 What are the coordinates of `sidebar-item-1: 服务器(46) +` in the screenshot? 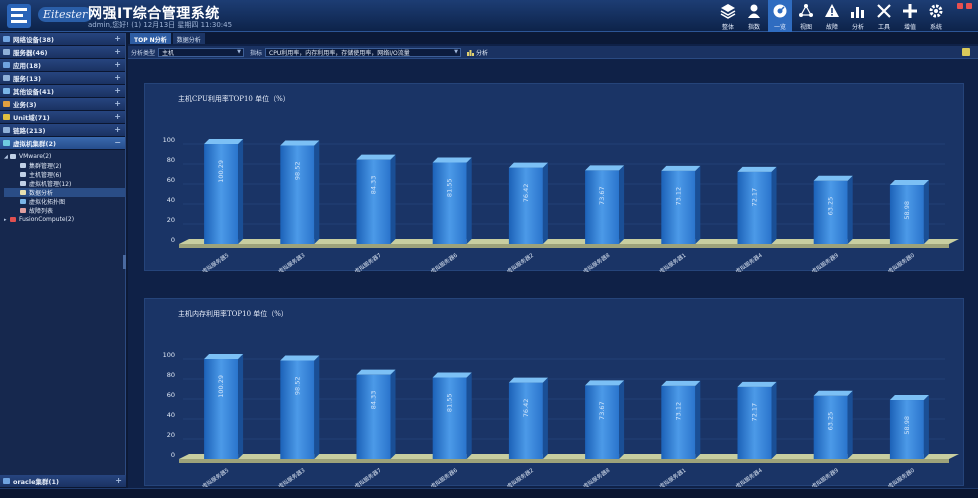 It's located at (62, 52).